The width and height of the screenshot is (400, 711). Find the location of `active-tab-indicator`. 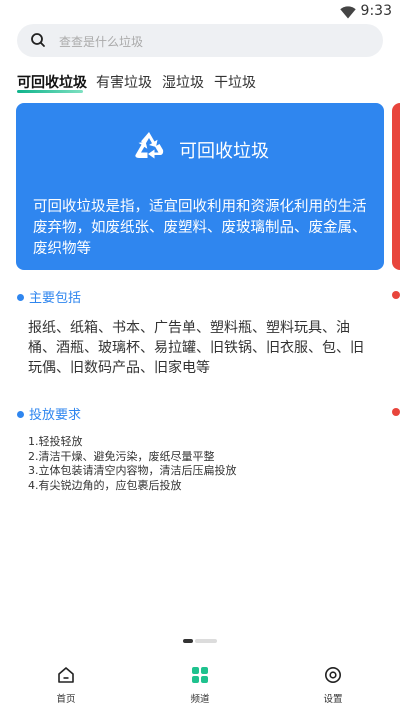

active-tab-indicator is located at coordinates (50, 91).